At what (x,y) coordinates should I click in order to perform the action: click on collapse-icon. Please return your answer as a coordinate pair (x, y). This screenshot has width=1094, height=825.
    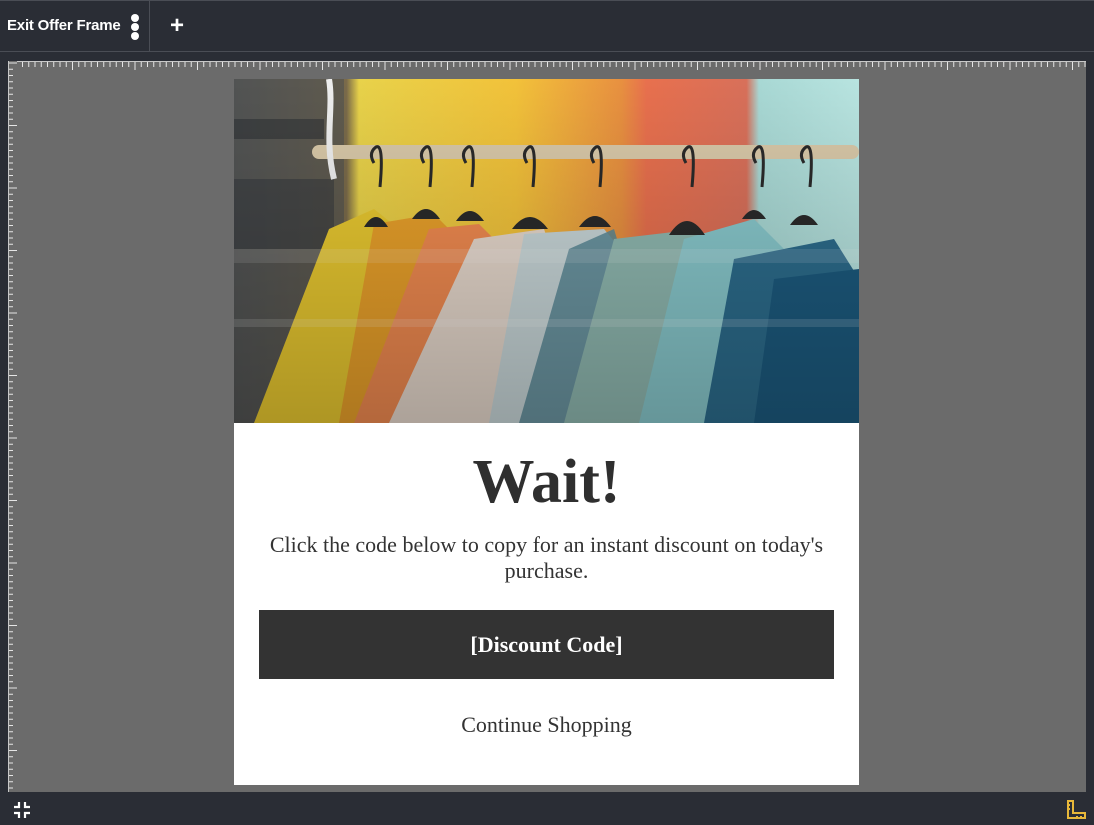
    Looking at the image, I should click on (22, 810).